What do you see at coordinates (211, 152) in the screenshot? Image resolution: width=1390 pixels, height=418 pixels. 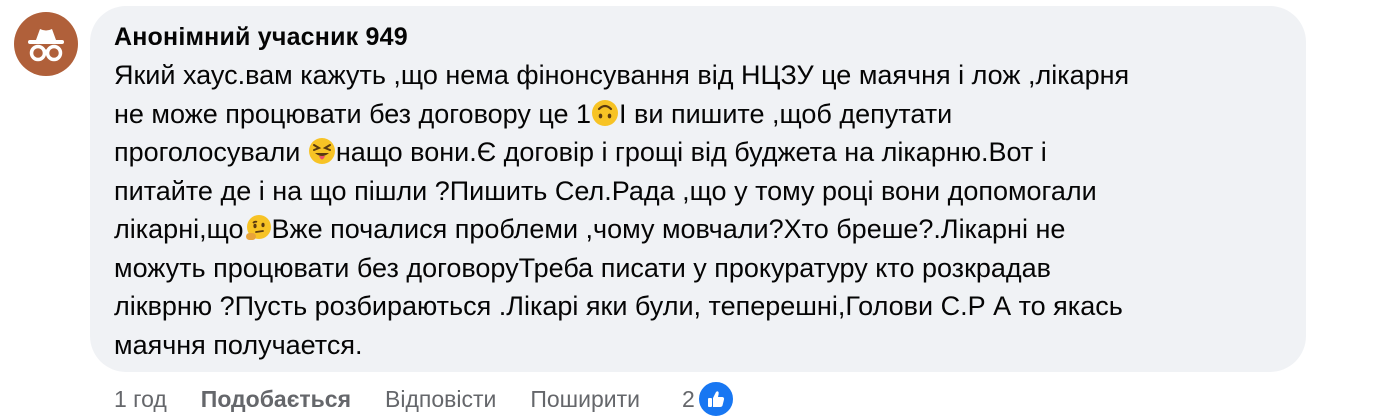 I see `comment-text-segment: проголосували` at bounding box center [211, 152].